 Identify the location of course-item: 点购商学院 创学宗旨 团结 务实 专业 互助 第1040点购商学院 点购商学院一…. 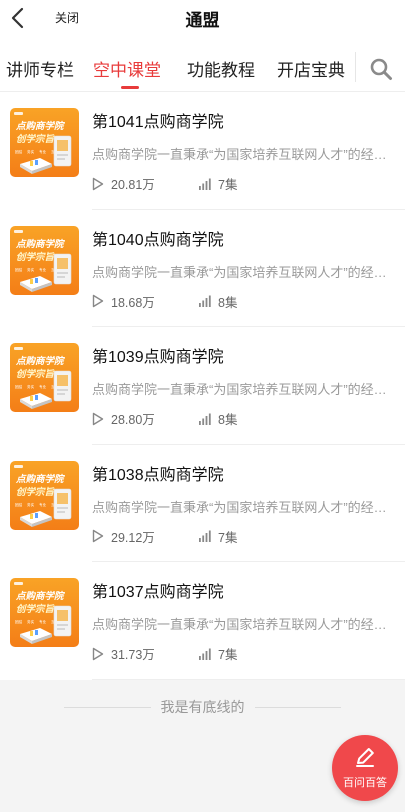
(202, 268).